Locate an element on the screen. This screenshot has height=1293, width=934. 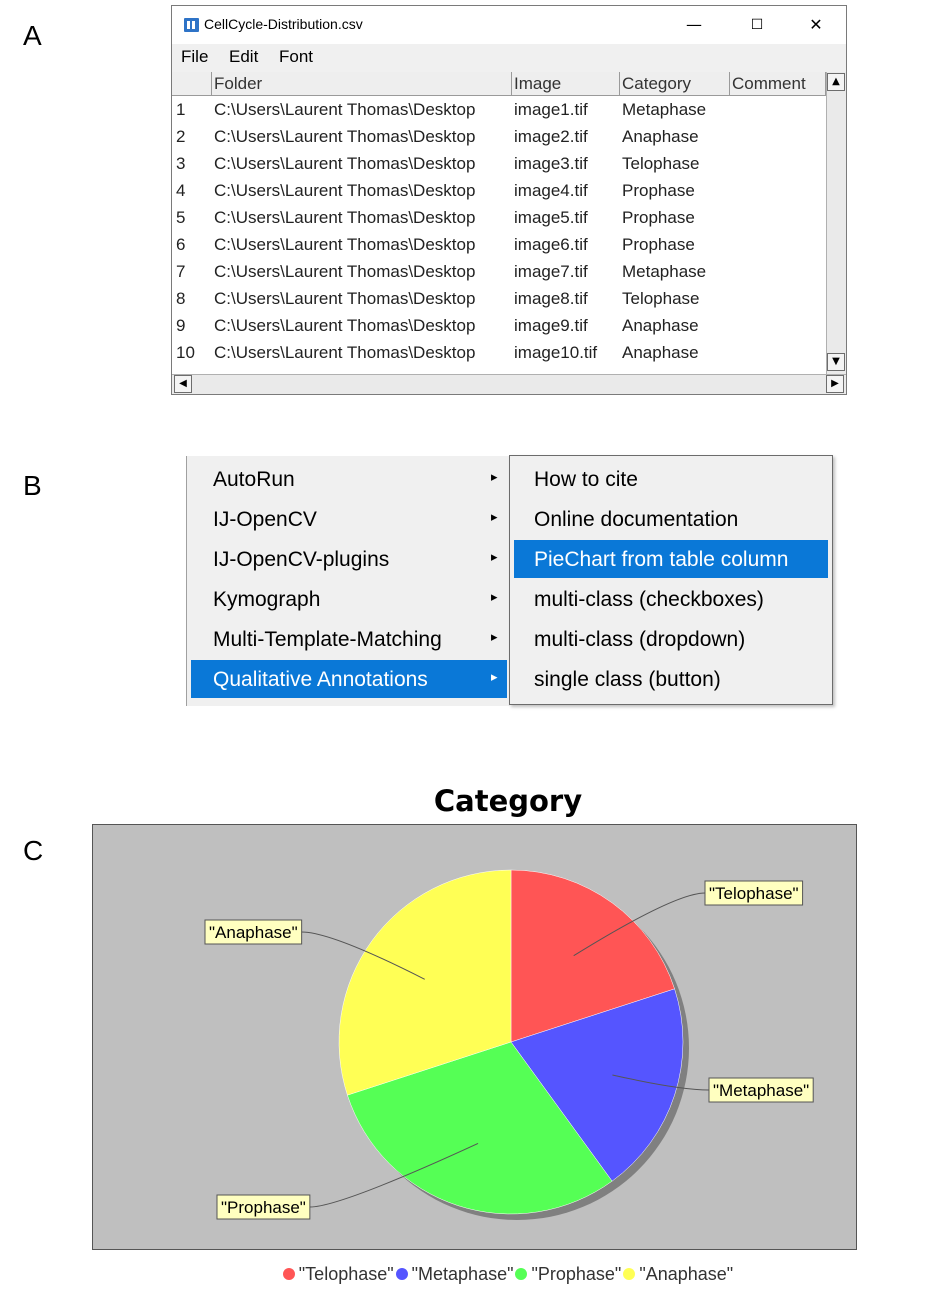
cell-image: image6.tif is located at coordinates (551, 245).